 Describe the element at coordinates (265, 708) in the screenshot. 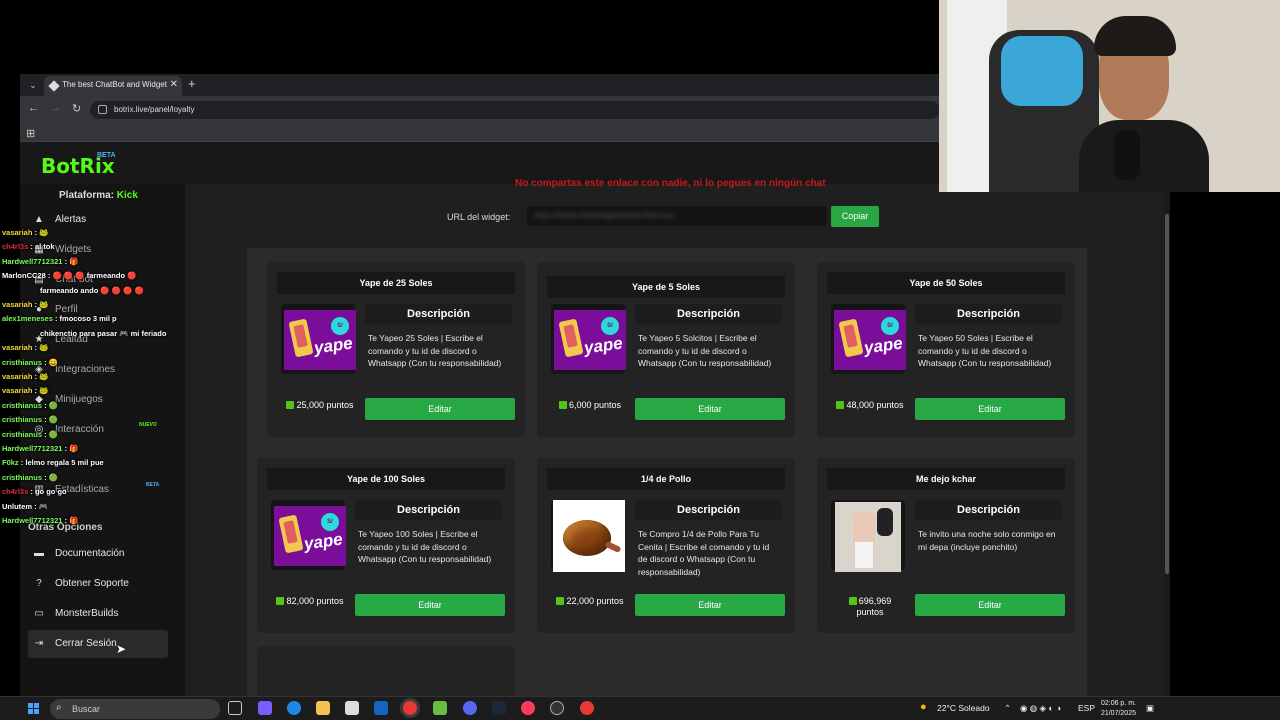

I see `copilot-icon` at that location.